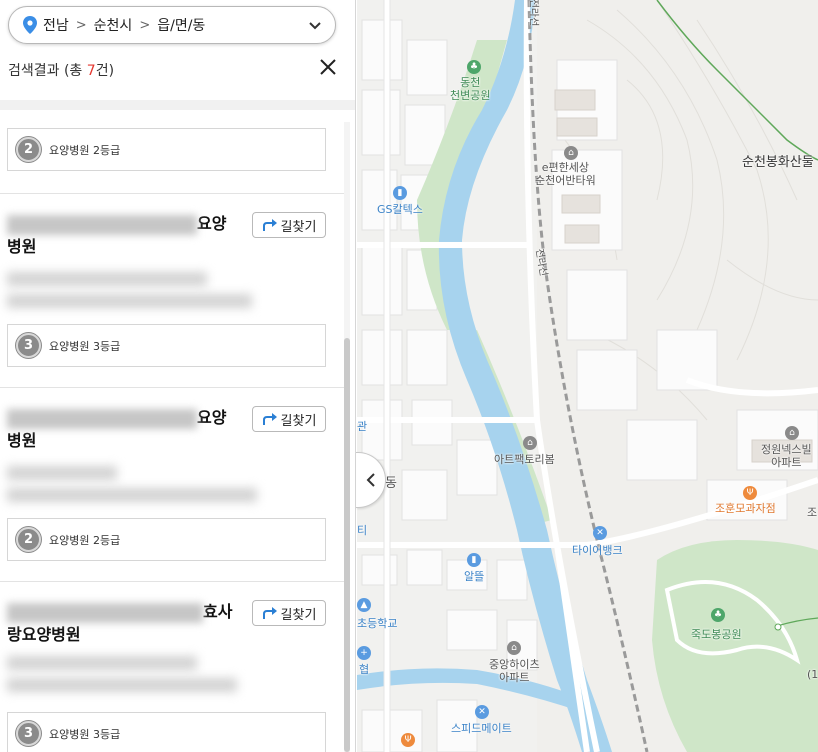  What do you see at coordinates (364, 605) in the screenshot?
I see `school-icon: ▲` at bounding box center [364, 605].